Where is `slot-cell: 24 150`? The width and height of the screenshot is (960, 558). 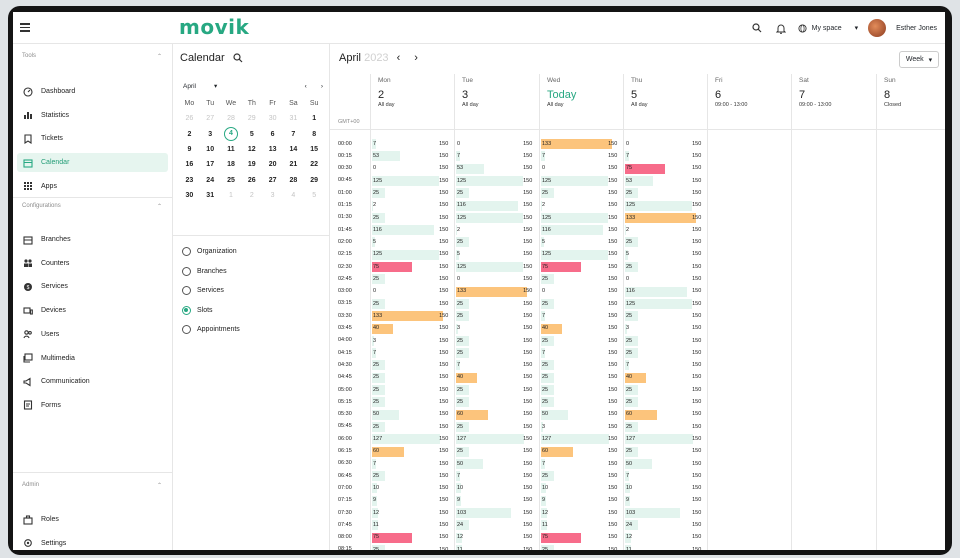 slot-cell: 24 150 is located at coordinates (665, 525).